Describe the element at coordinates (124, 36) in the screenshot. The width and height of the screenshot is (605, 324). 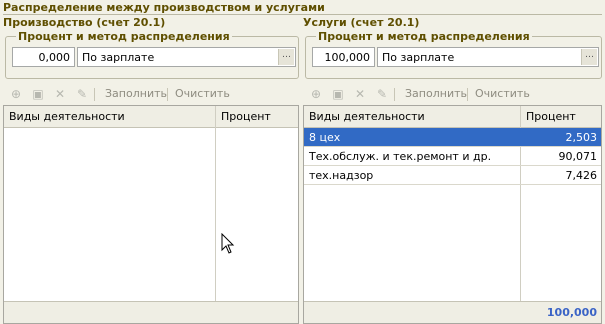
I see `production-group-label: Процент и метод распределения` at that location.